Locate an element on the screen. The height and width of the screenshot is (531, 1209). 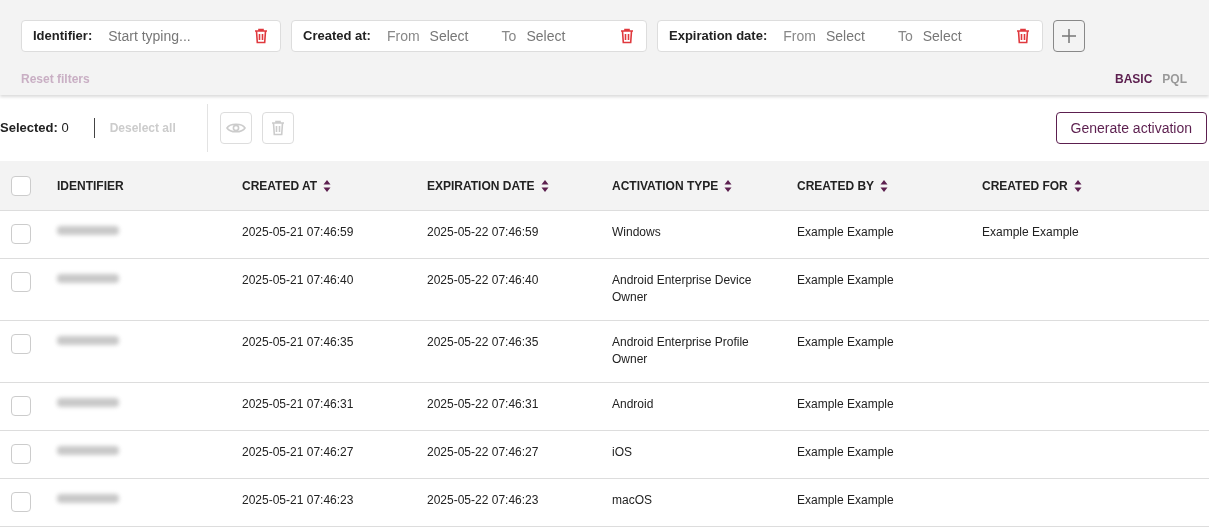
column-header: CREATED FOR is located at coordinates (1025, 185).